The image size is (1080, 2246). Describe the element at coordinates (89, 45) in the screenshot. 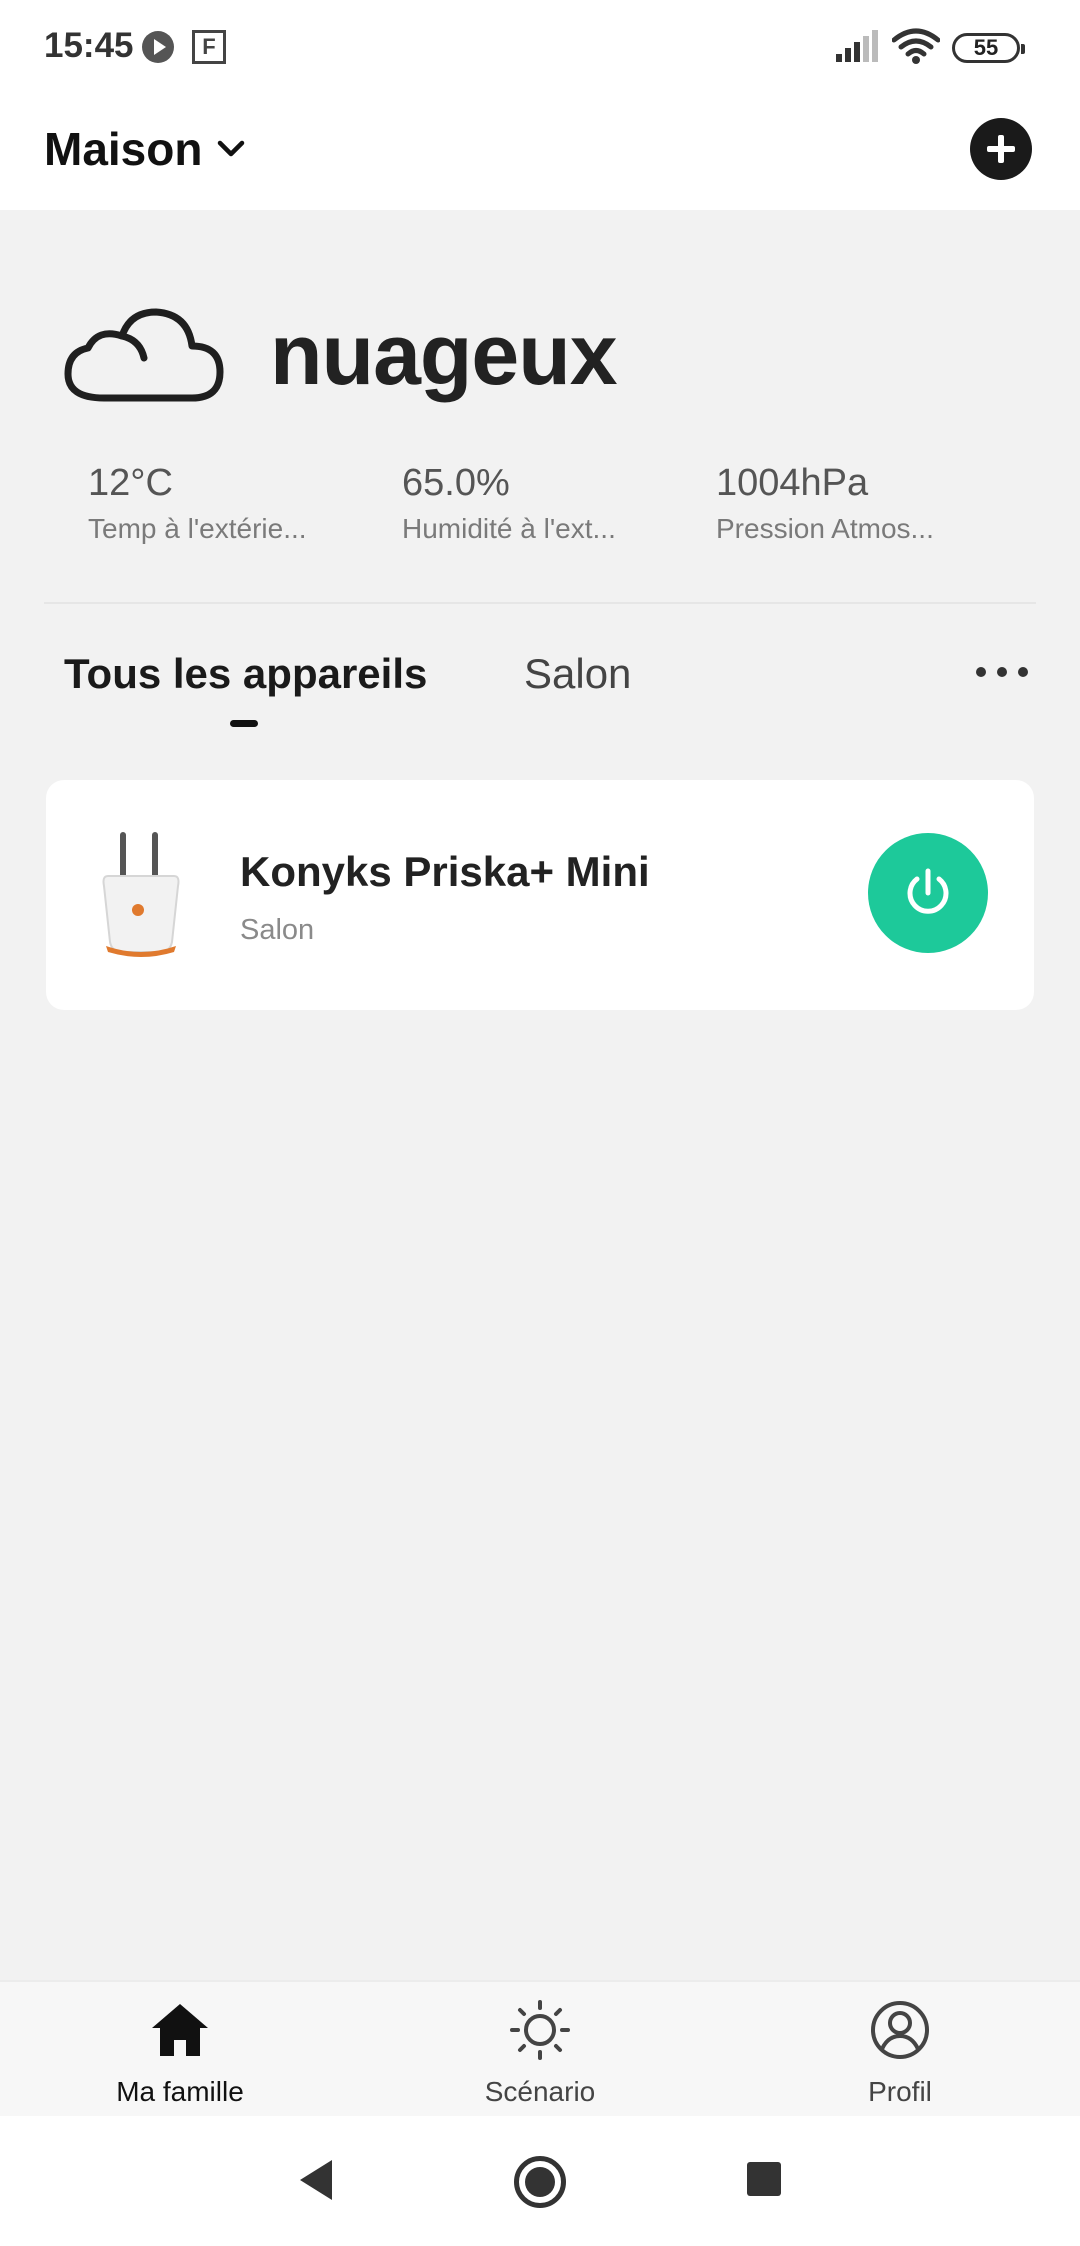

I see `status-time: 15:45` at that location.